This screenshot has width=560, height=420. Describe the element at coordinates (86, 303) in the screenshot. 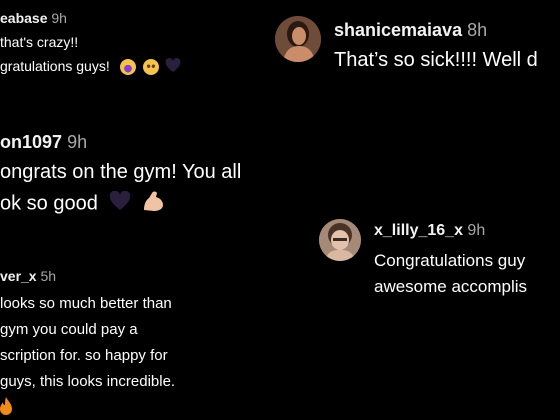

I see `comment-text-line: looks so much better than` at that location.